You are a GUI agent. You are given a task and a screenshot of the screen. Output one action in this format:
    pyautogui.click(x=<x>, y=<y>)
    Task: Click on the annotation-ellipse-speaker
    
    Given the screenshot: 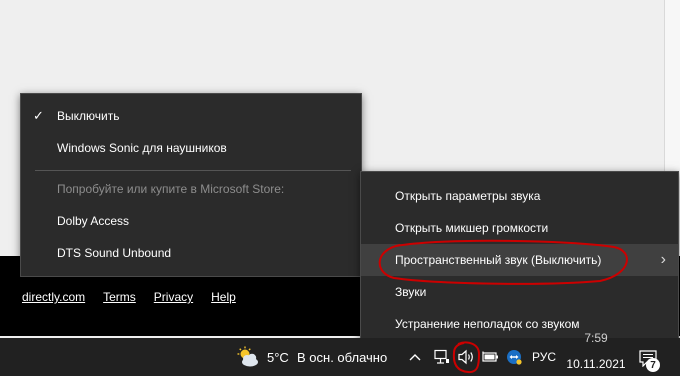 What is the action you would take?
    pyautogui.click(x=466, y=357)
    